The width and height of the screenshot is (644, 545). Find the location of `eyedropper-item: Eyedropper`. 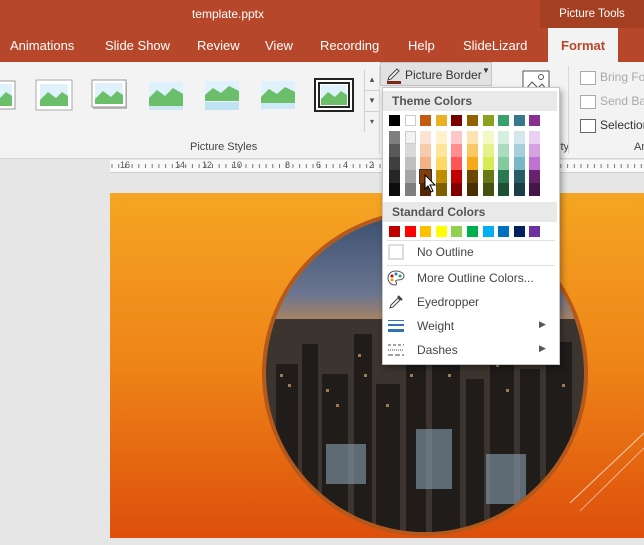

eyedropper-item: Eyedropper is located at coordinates (470, 302).